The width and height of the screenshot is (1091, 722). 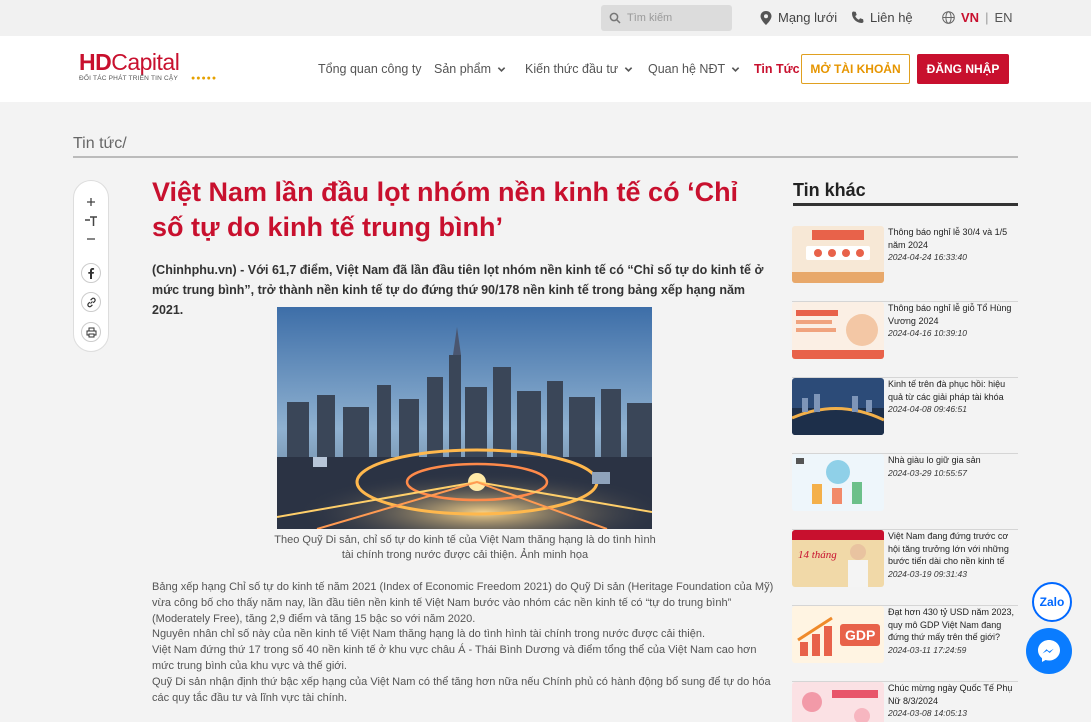 What do you see at coordinates (829, 190) in the screenshot?
I see `sidebar-title: Tin khác` at bounding box center [829, 190].